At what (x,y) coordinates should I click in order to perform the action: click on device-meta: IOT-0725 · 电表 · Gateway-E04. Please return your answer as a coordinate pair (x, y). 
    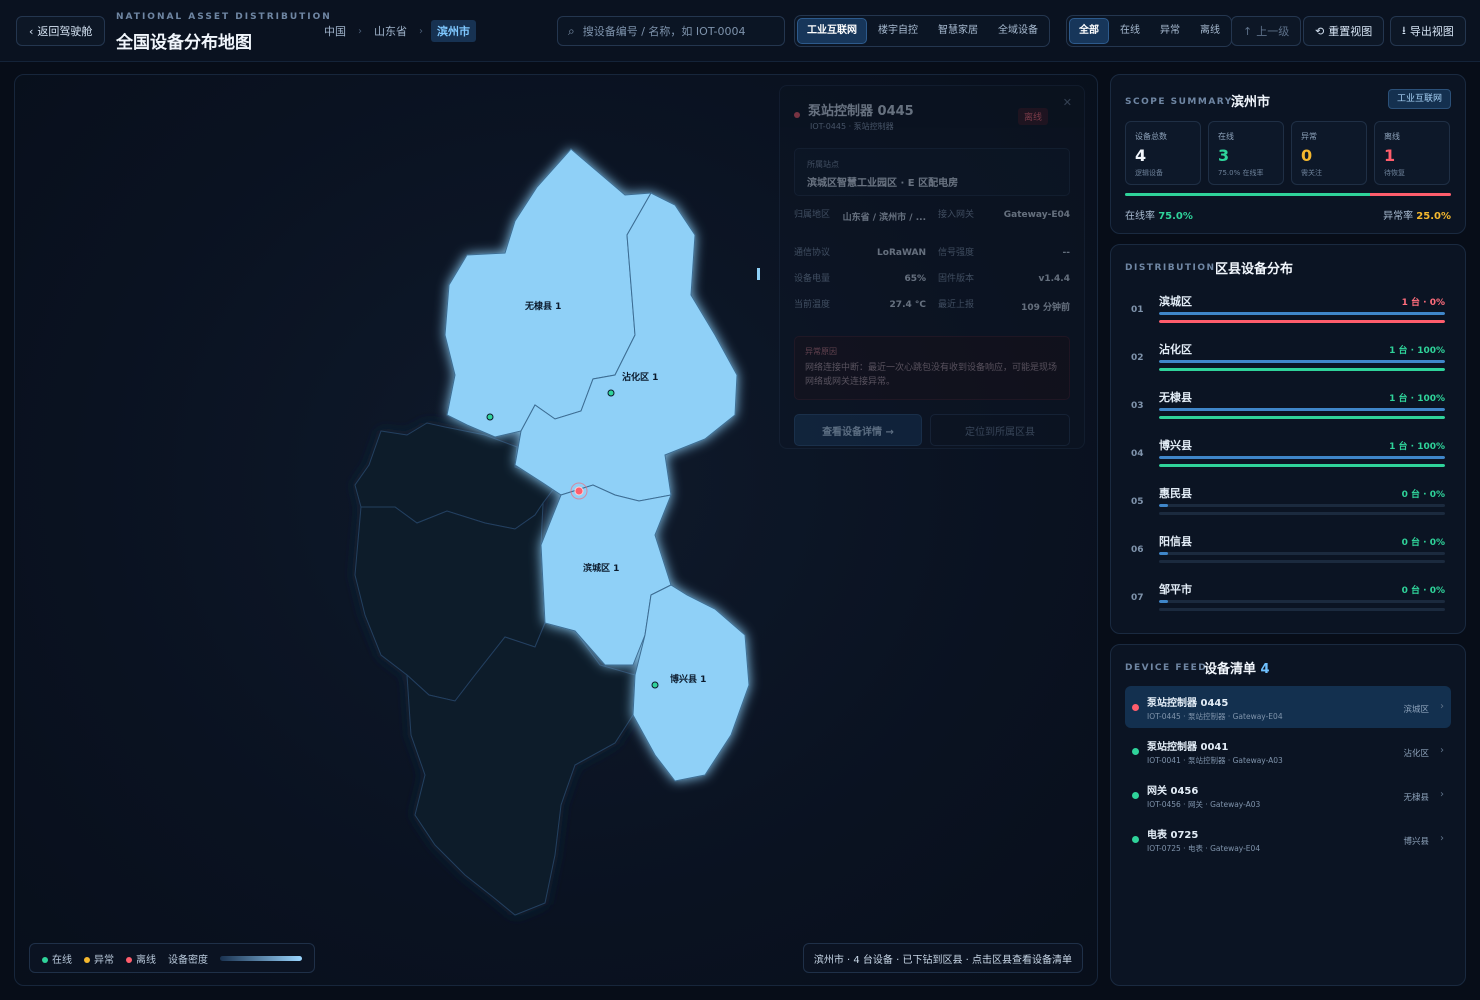
    Looking at the image, I should click on (1204, 848).